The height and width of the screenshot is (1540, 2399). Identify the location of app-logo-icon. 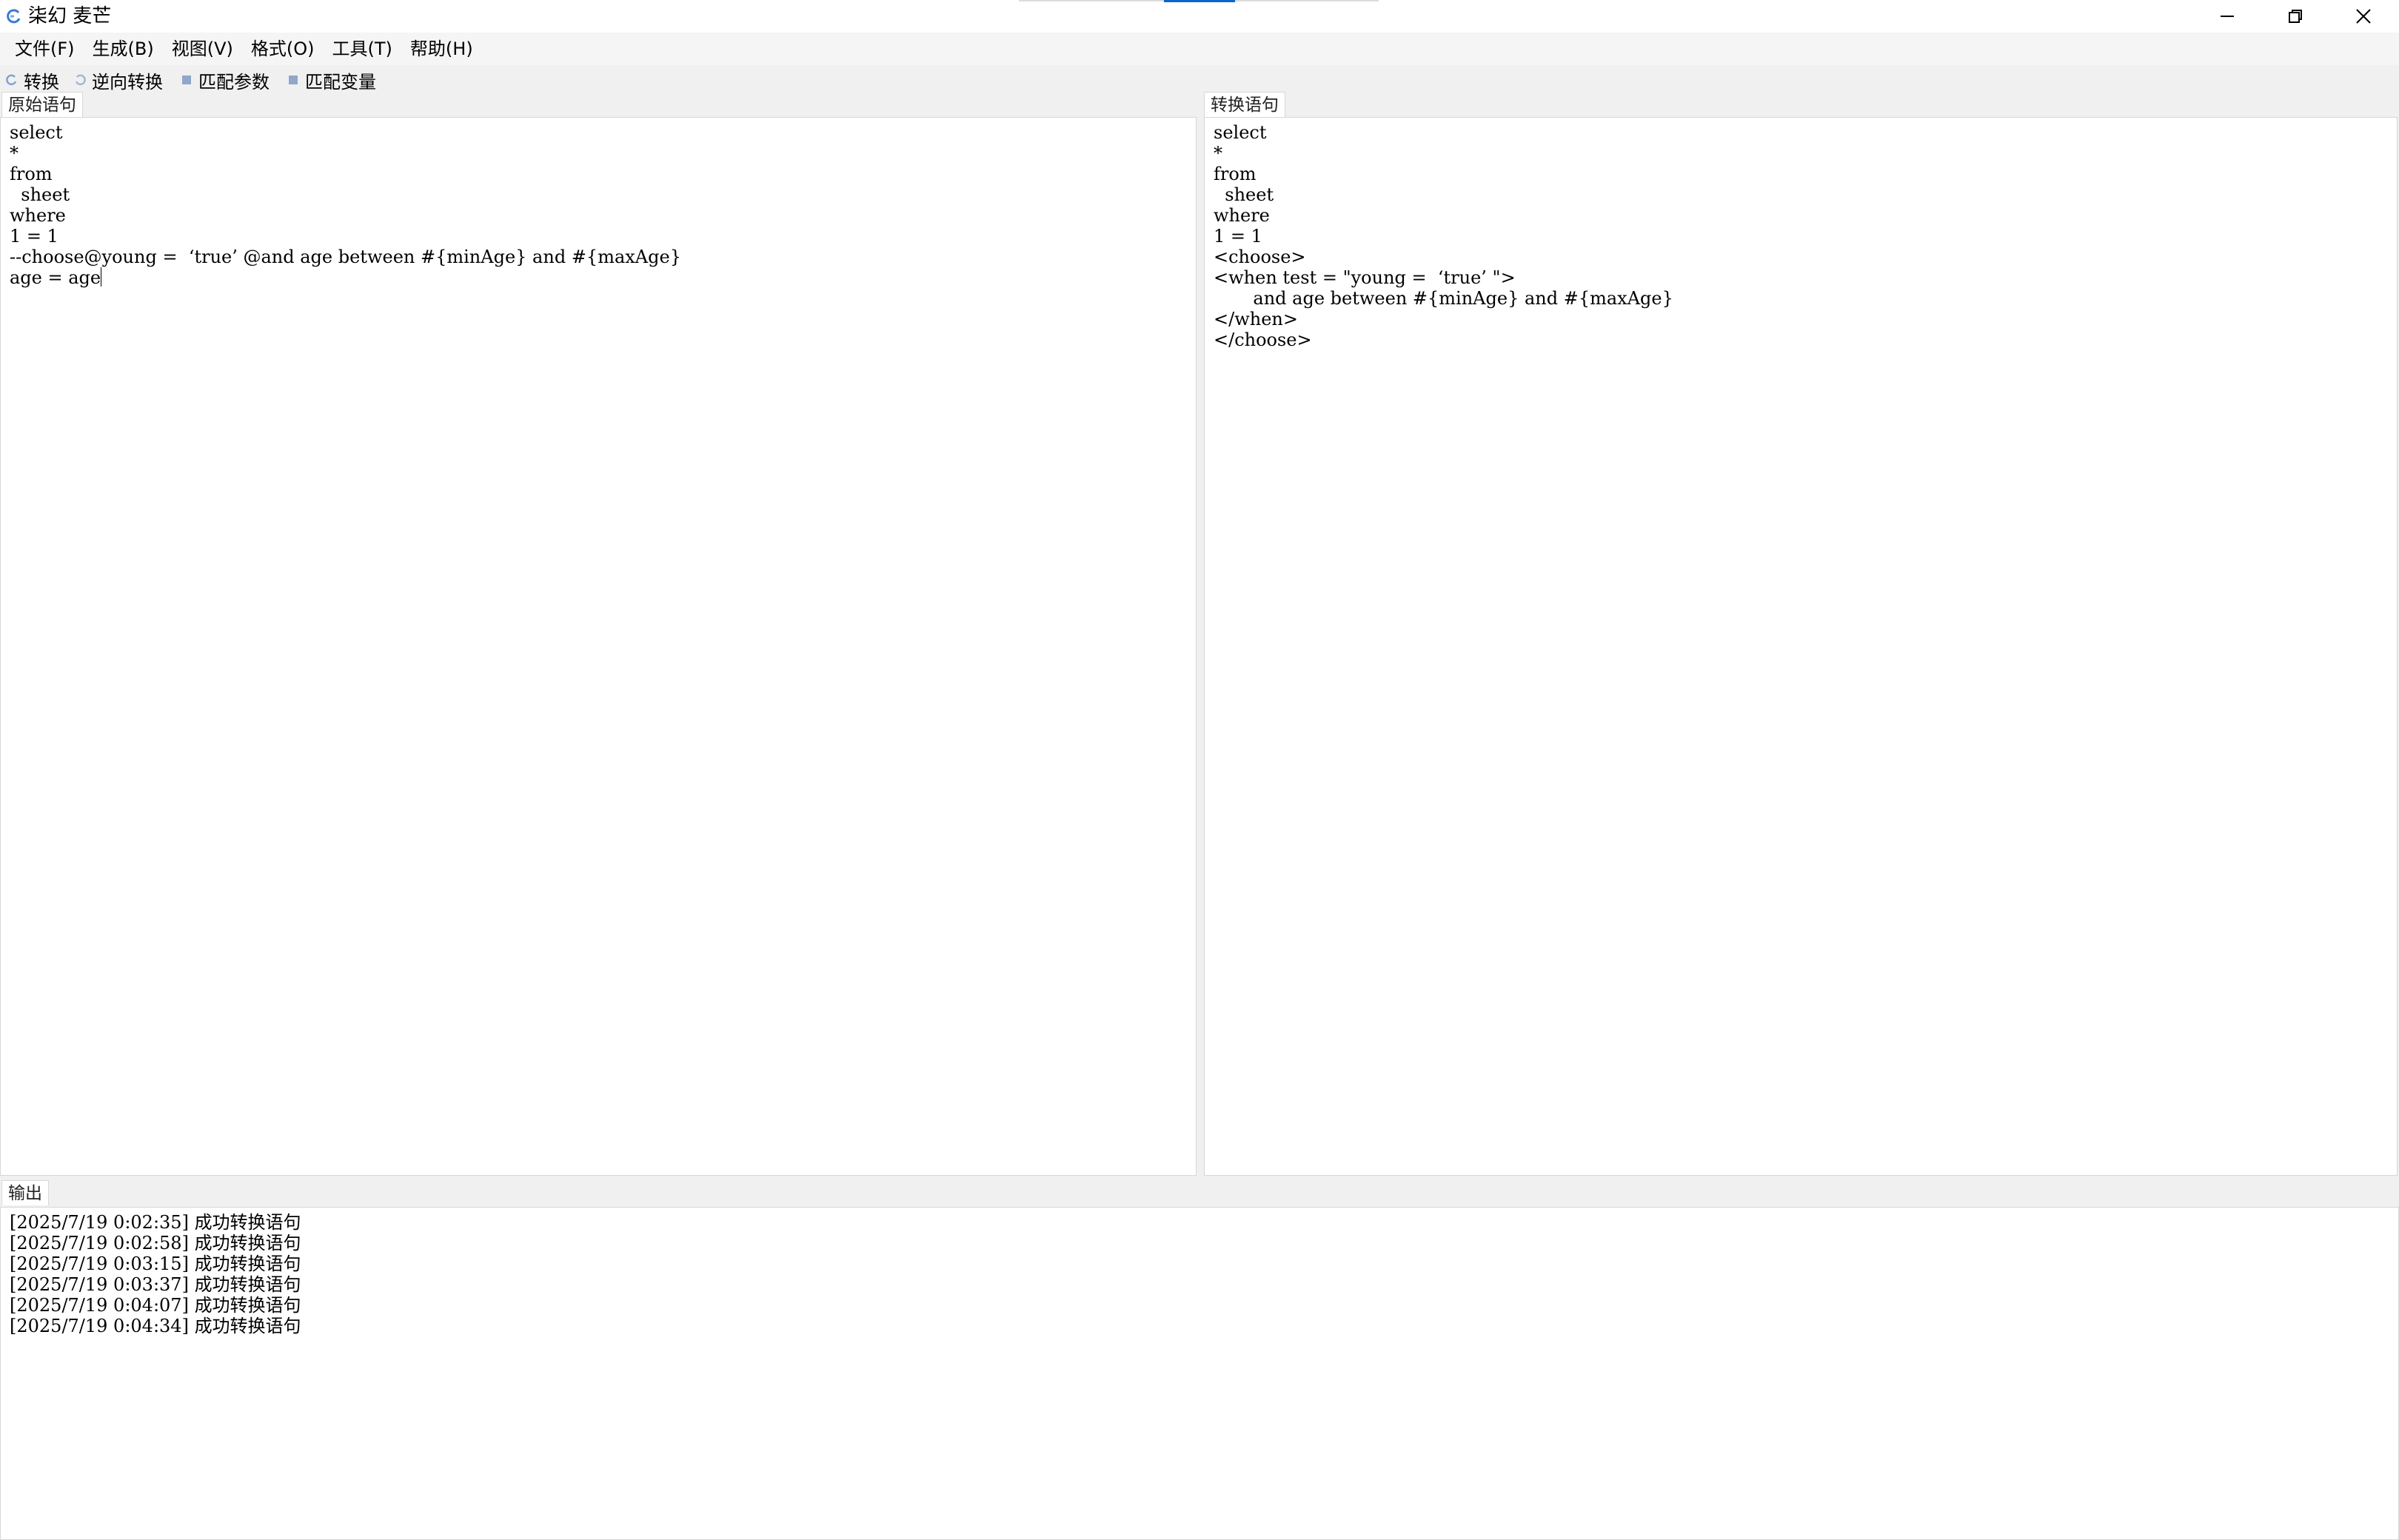
(14, 16).